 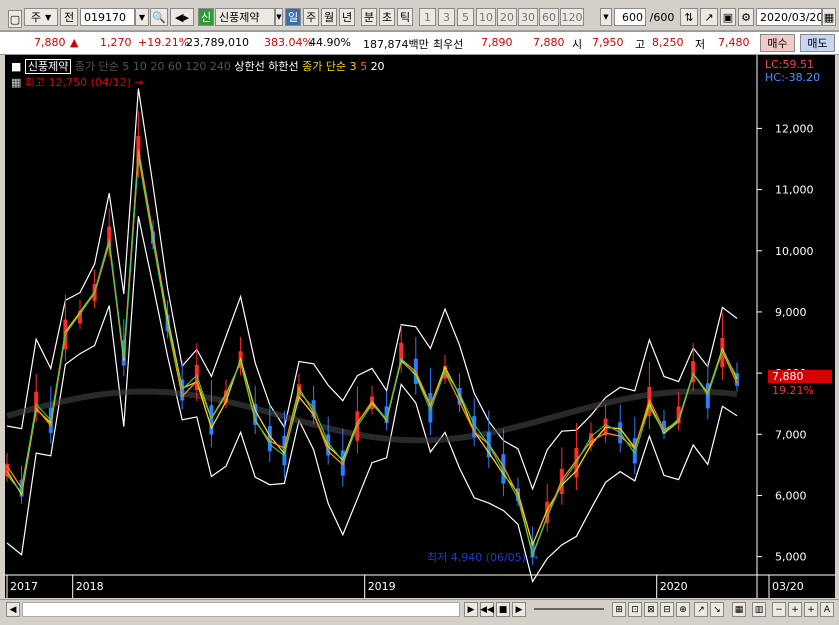 I want to click on speed-slider, so click(x=569, y=609).